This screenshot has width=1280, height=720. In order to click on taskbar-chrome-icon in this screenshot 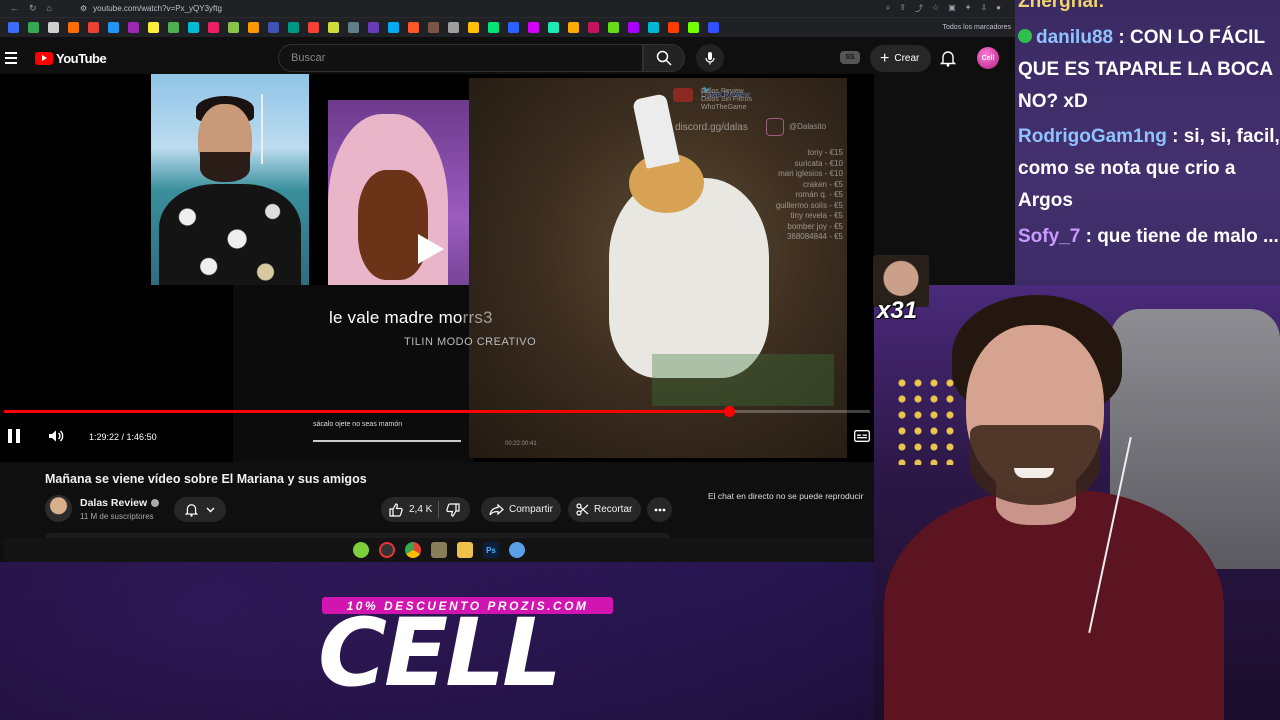, I will do `click(413, 550)`.